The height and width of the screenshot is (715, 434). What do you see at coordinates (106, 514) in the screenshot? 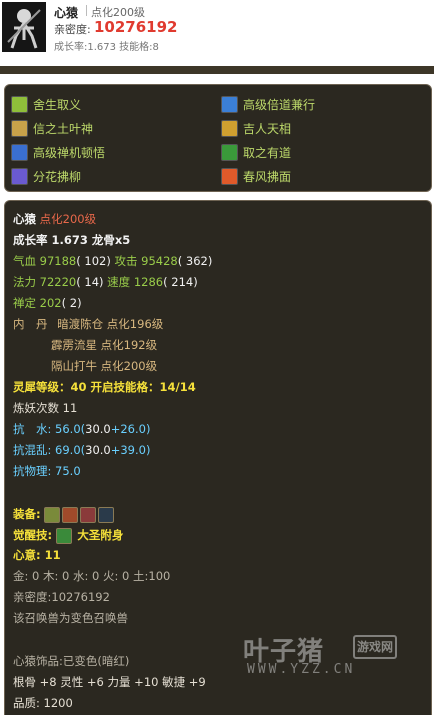
I see `crescent-equip-icon` at bounding box center [106, 514].